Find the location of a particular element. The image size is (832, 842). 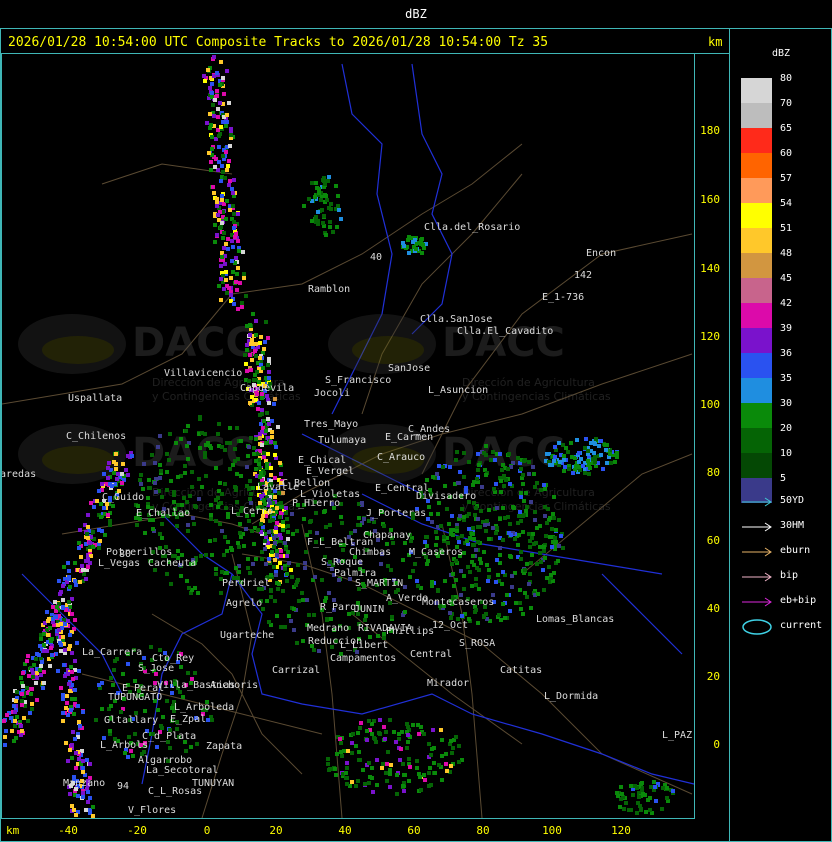

place-label-uspallata: Uspallata is located at coordinates (95, 398).